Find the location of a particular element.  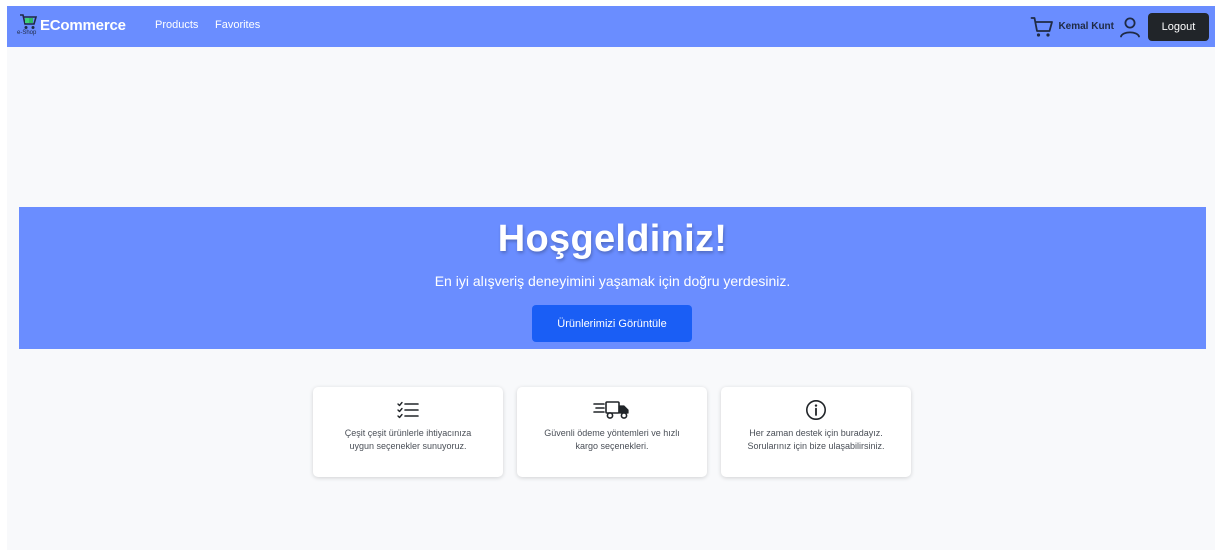

brand-link: e-Shop ECommerce is located at coordinates (71, 25).